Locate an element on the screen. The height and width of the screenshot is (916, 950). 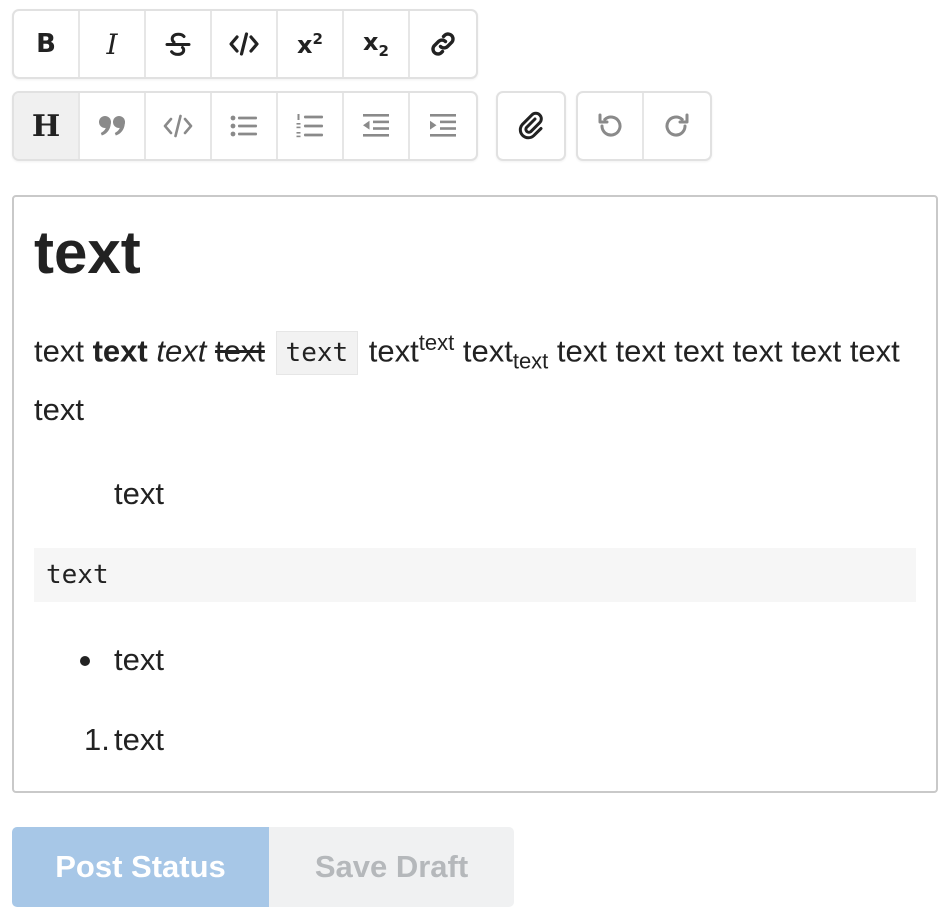
attach-toolbar is located at coordinates (531, 126).